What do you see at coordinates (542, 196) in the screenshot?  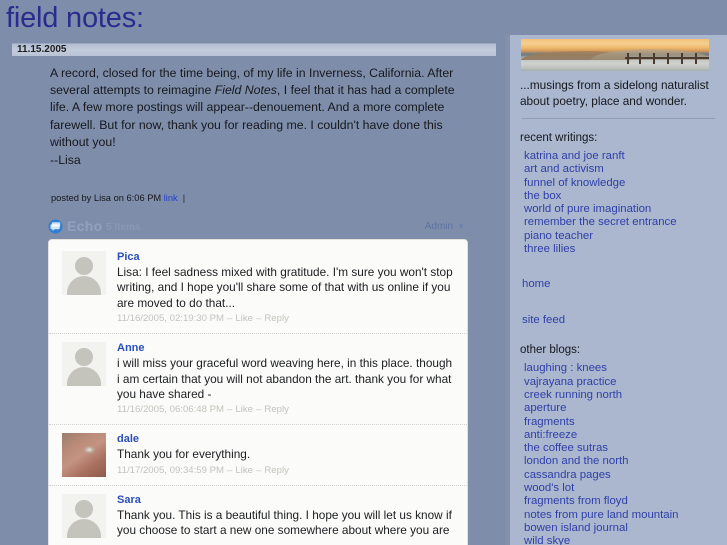 I see `sidebar-link-the-box: the box` at bounding box center [542, 196].